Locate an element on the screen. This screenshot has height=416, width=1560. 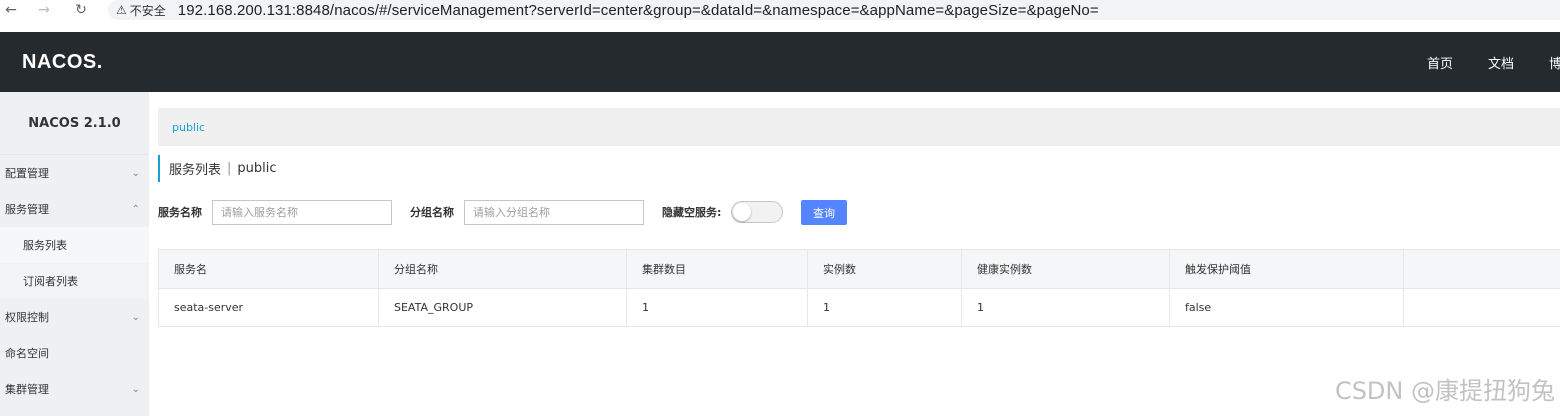
chevron-up-icon: ⌃ is located at coordinates (135, 209).